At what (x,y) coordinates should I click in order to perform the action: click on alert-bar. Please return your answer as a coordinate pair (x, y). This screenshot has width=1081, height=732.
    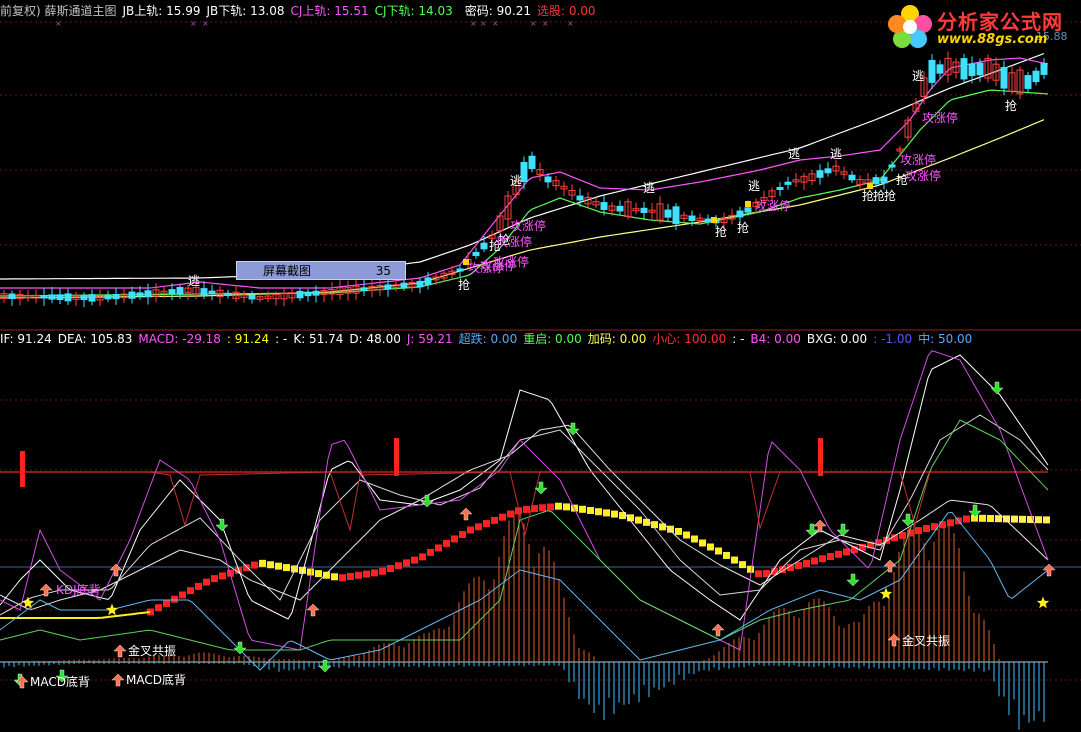
    Looking at the image, I should click on (22, 469).